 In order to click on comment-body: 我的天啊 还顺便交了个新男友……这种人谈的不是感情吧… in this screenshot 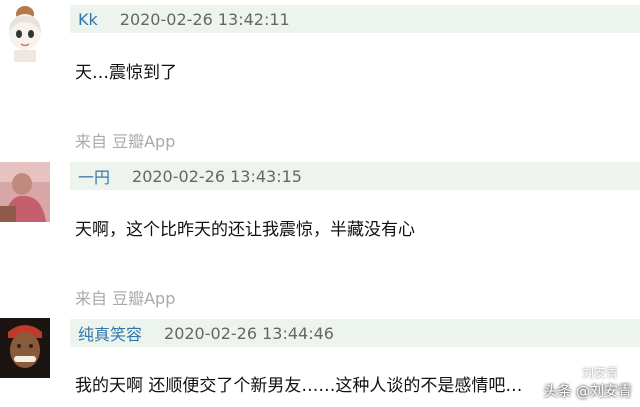, I will do `click(299, 386)`.